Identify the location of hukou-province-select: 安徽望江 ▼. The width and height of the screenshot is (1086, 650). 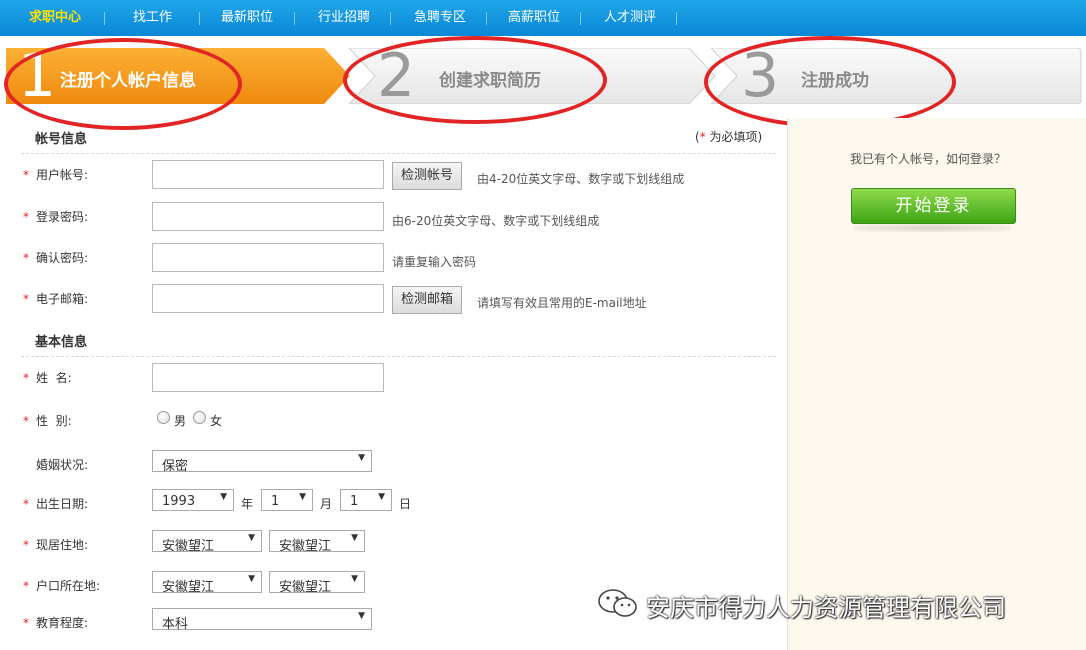
(207, 583).